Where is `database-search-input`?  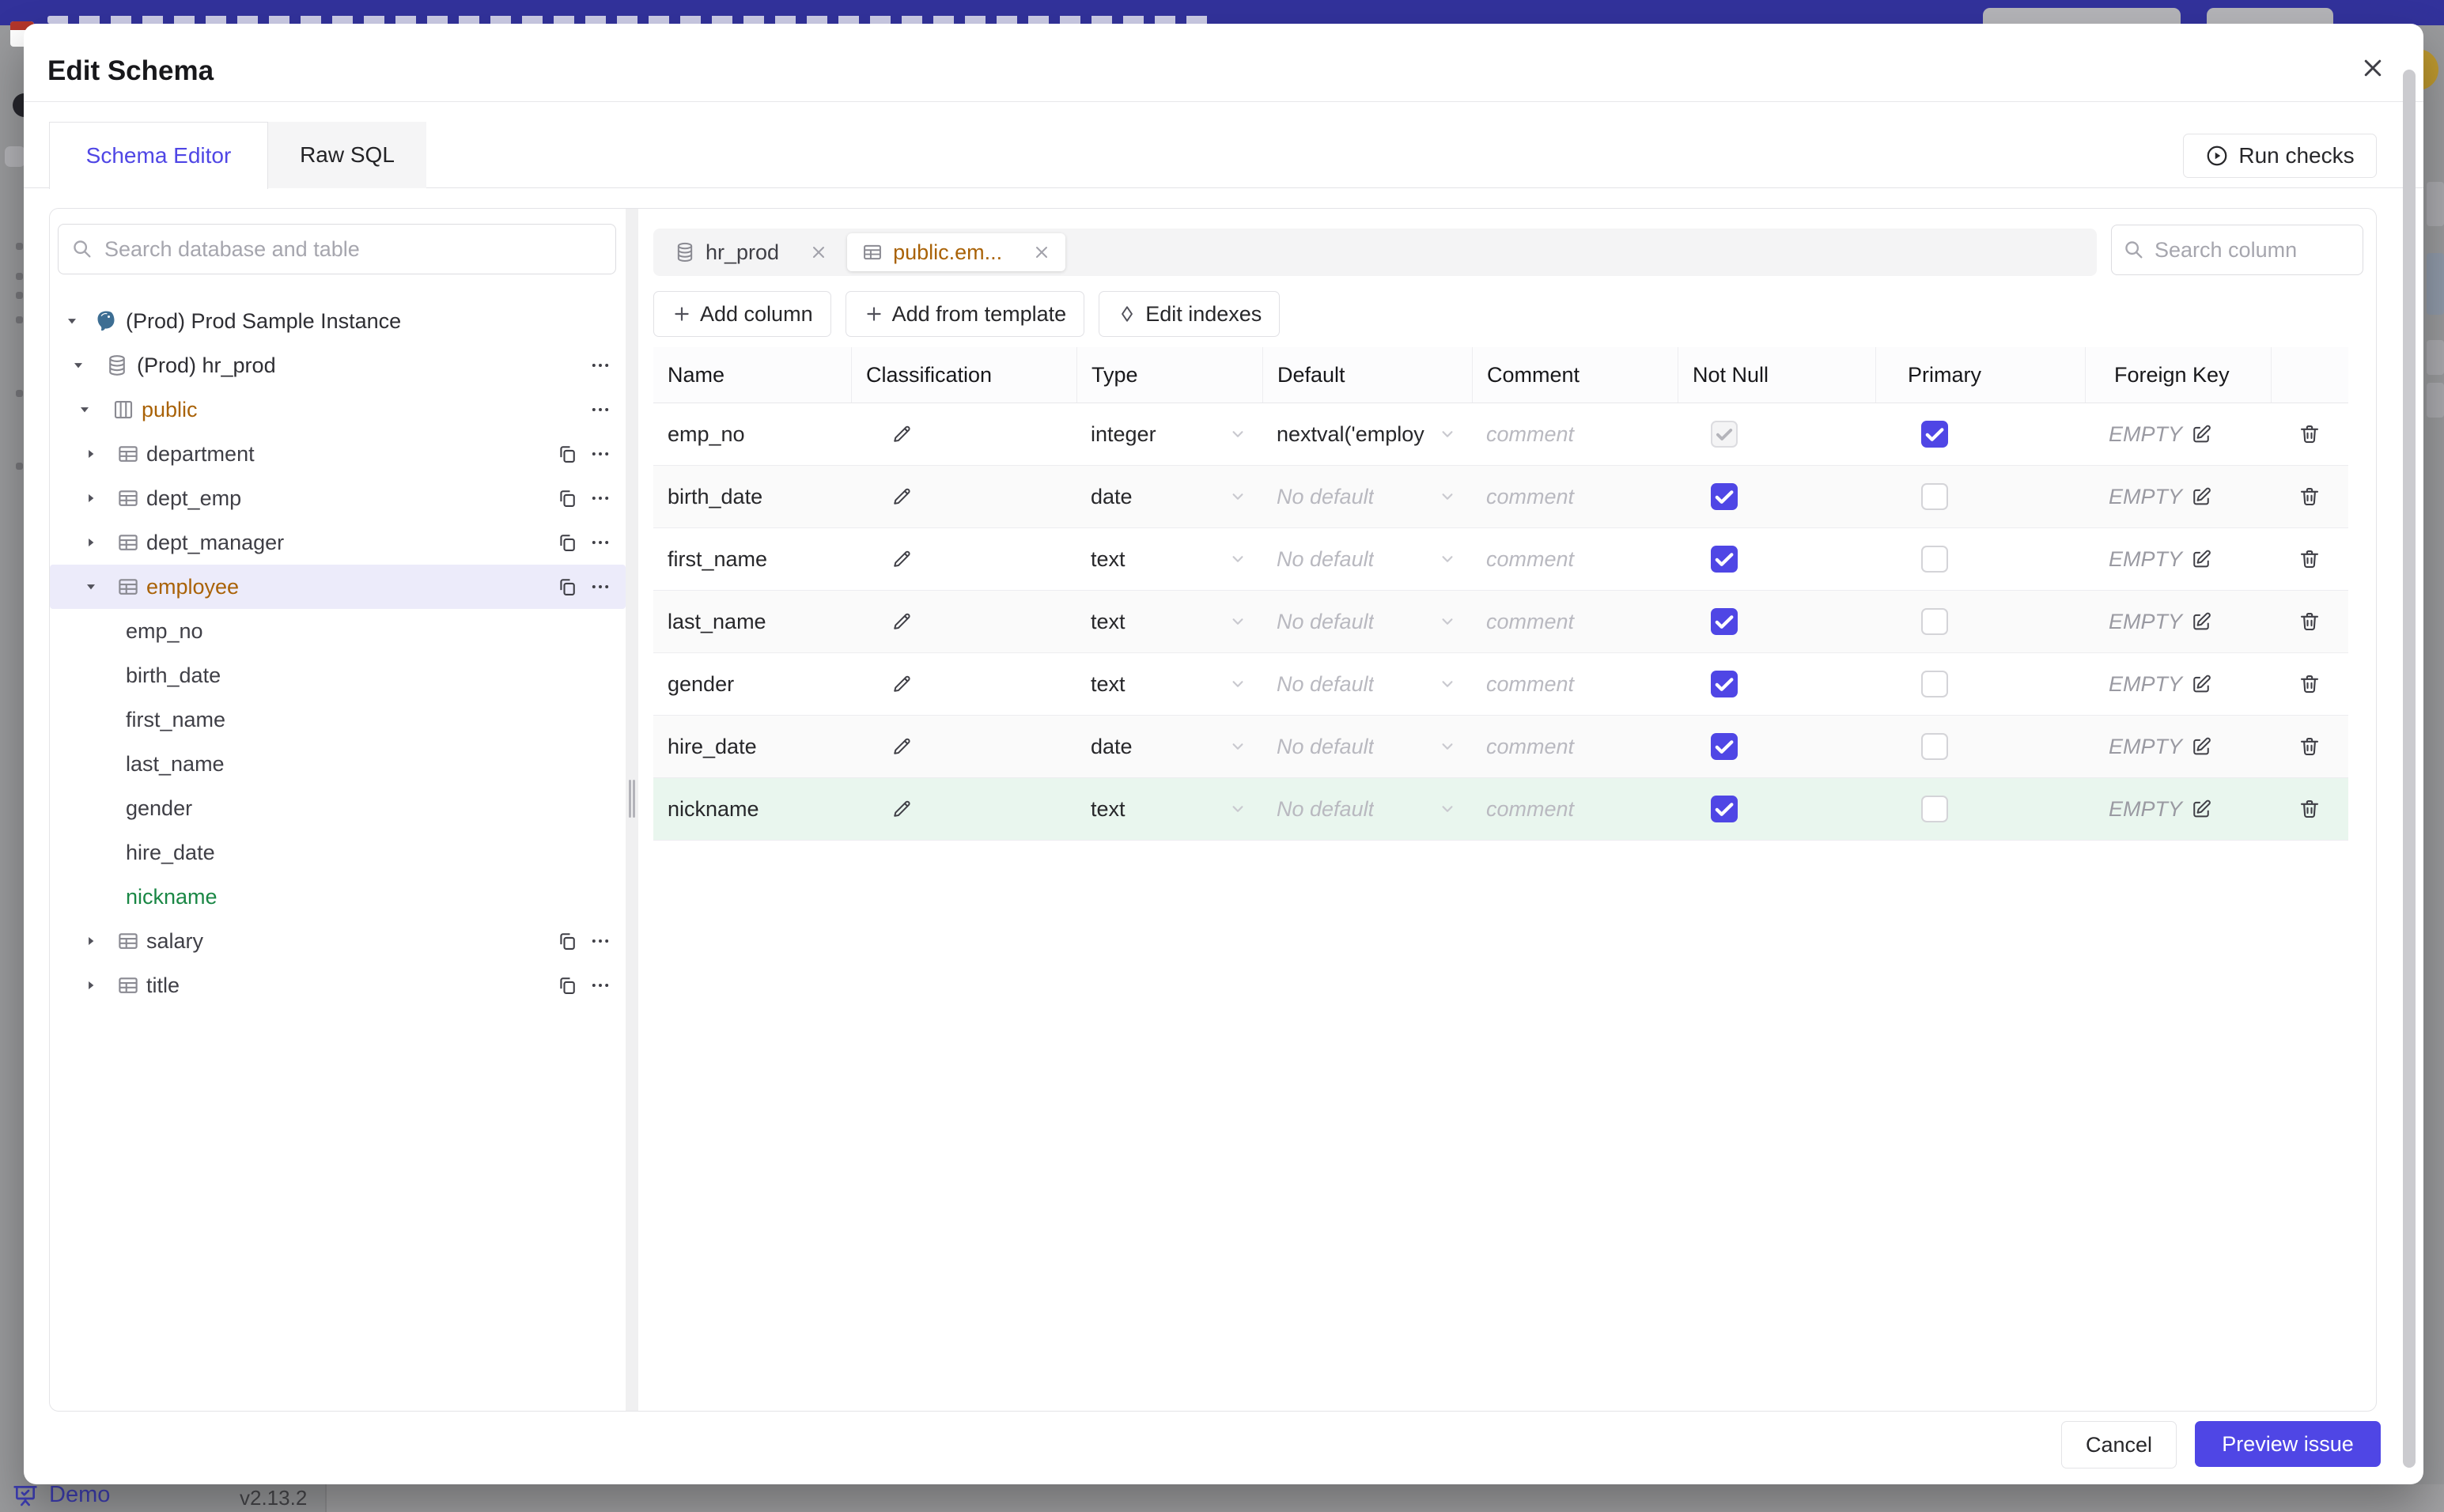 database-search-input is located at coordinates (326, 250).